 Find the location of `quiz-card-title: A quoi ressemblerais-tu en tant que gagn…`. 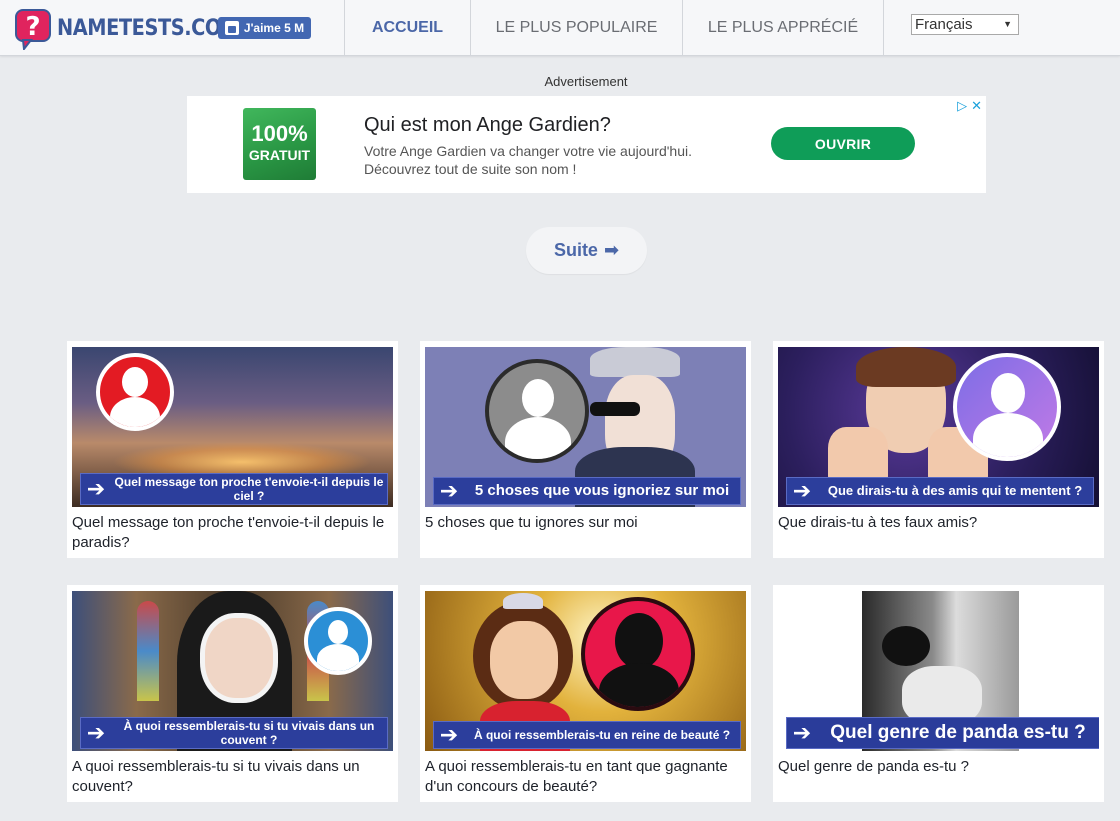

quiz-card-title: A quoi ressemblerais-tu en tant que gagn… is located at coordinates (582, 777).